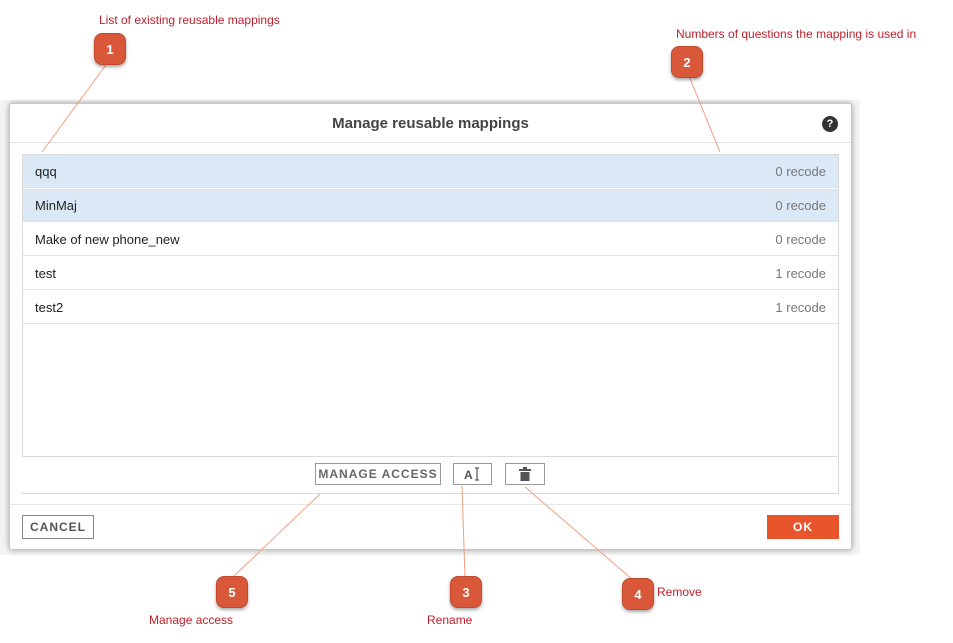 The width and height of the screenshot is (953, 643). I want to click on mapping-name: Make of new phone_new, so click(107, 239).